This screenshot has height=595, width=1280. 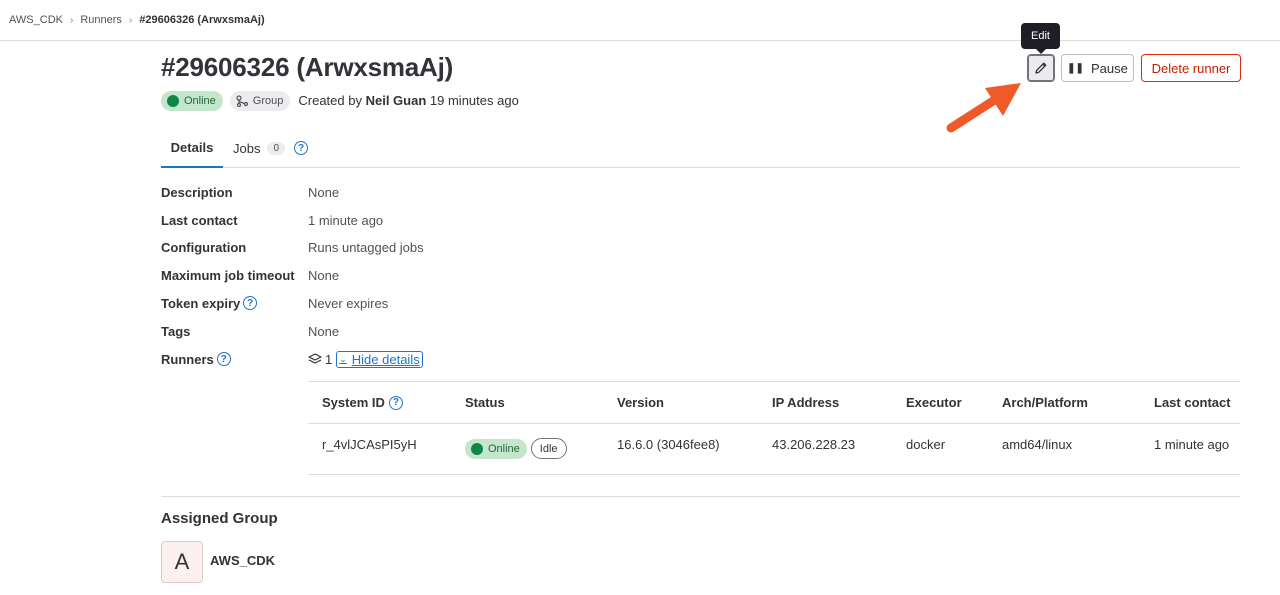 I want to click on pause-button-label: Pause, so click(x=1109, y=68).